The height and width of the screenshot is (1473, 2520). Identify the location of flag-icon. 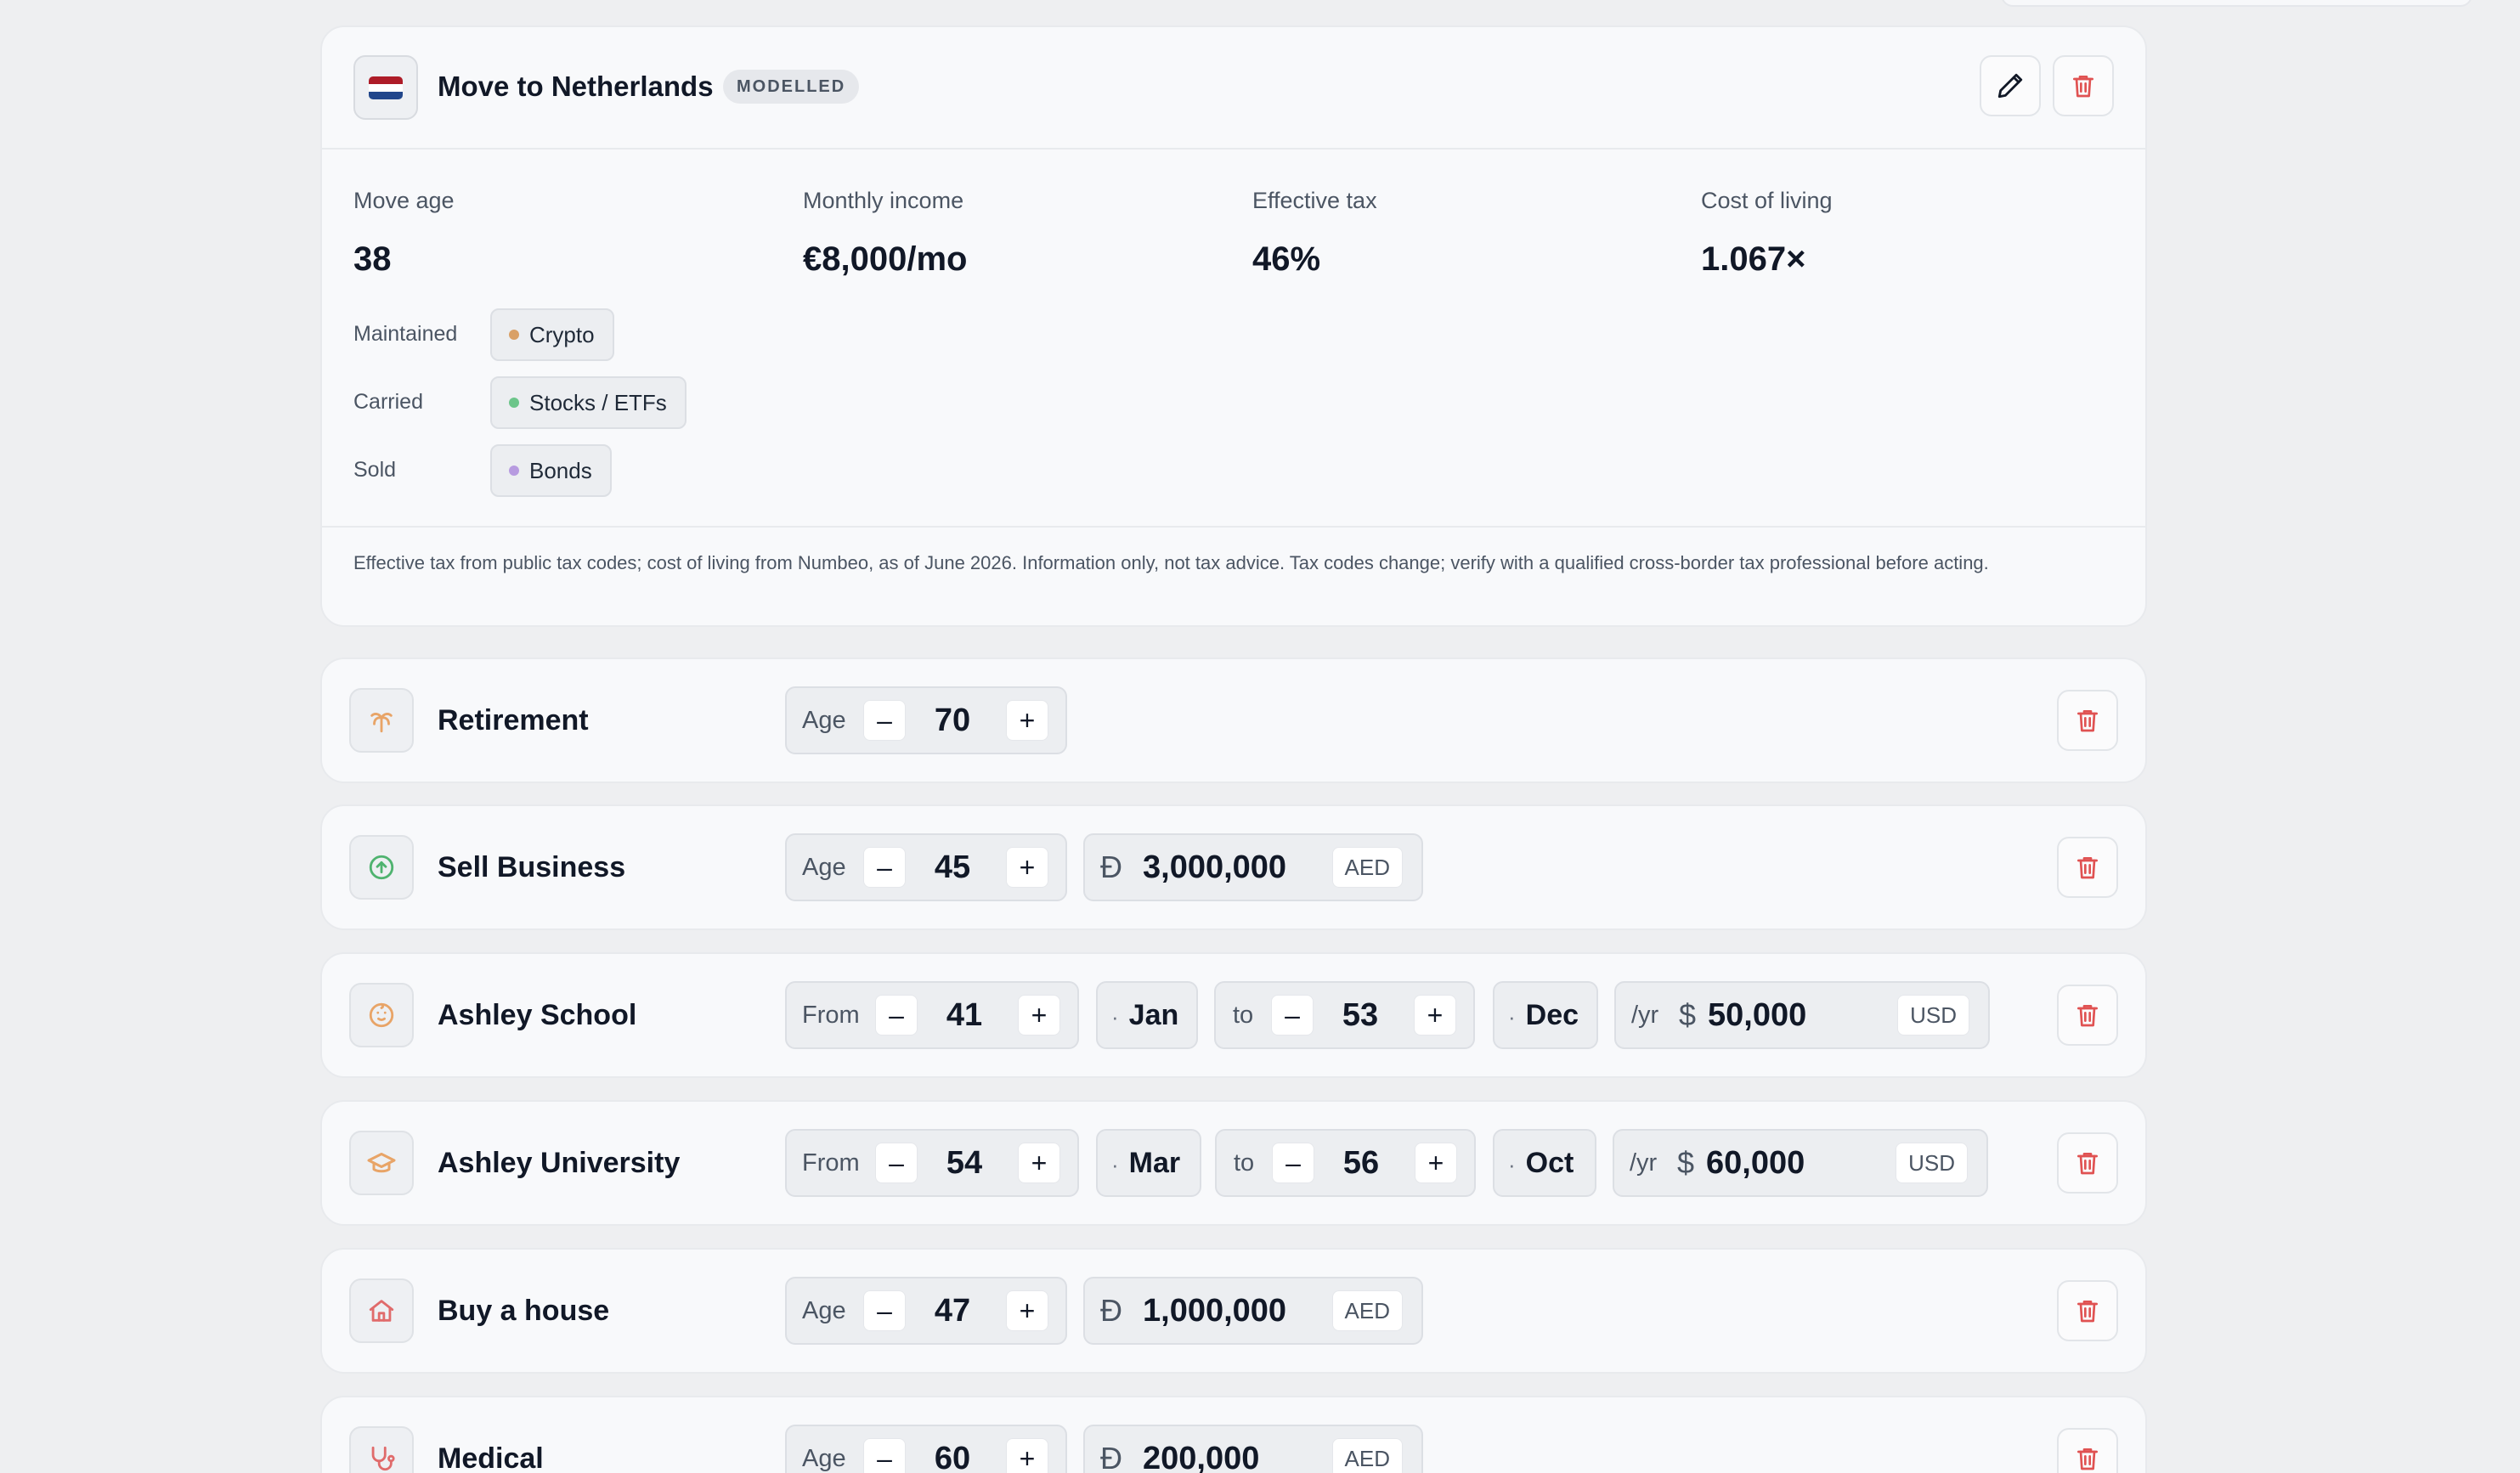
(385, 87).